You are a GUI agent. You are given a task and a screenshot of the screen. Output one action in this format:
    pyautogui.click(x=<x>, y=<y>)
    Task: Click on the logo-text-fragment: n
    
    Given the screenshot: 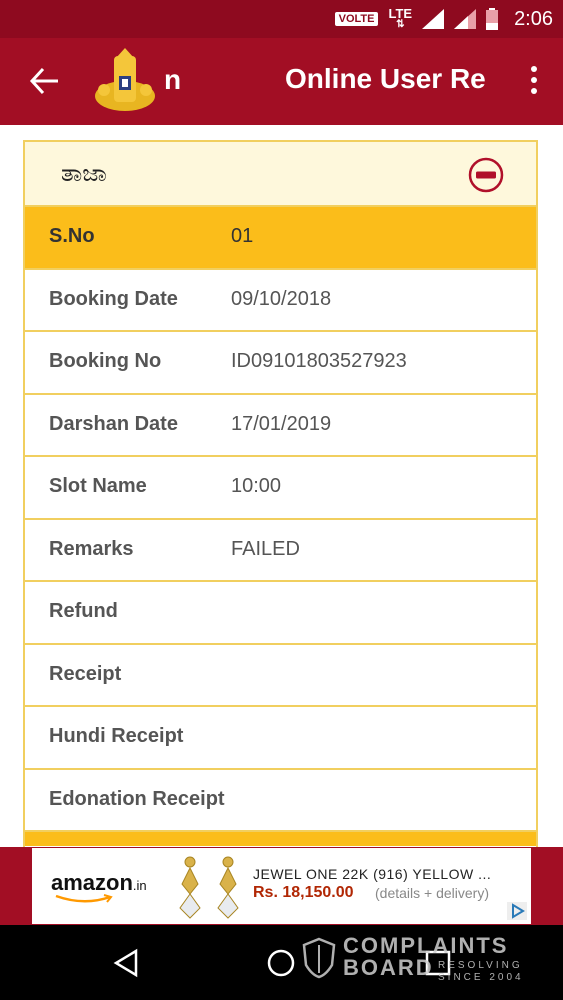 What is the action you would take?
    pyautogui.click(x=173, y=79)
    